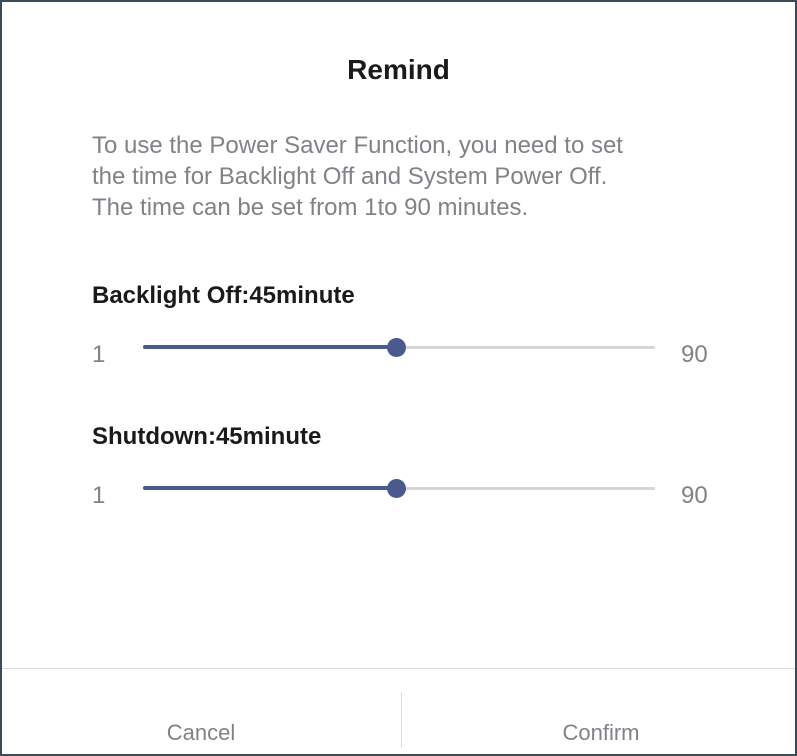  I want to click on shutdown-slider, so click(399, 489).